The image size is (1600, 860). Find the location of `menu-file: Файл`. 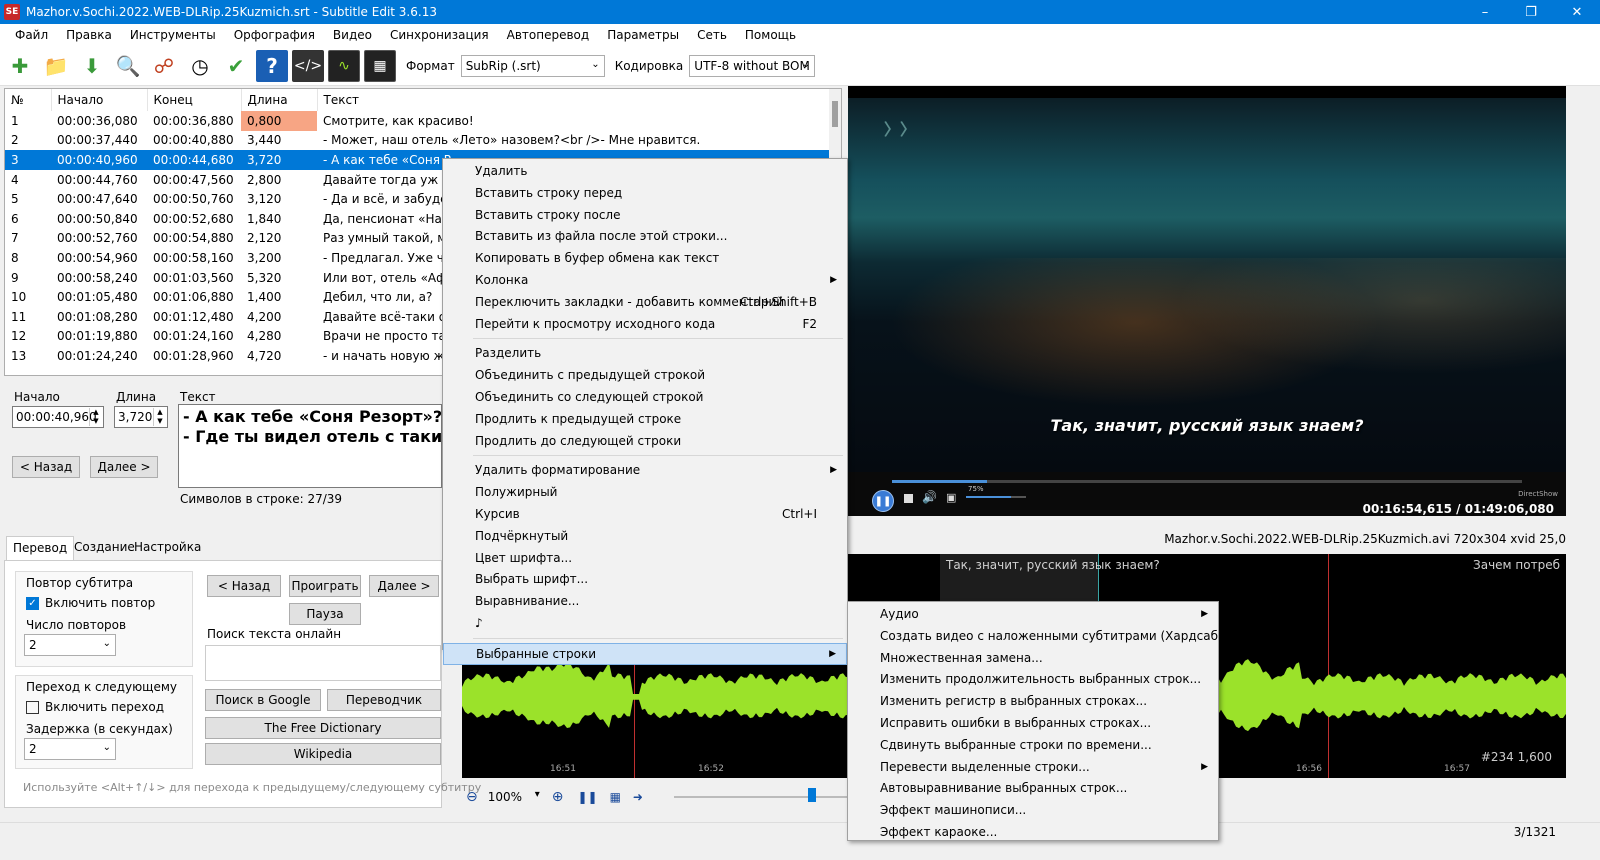

menu-file: Файл is located at coordinates (31, 35).